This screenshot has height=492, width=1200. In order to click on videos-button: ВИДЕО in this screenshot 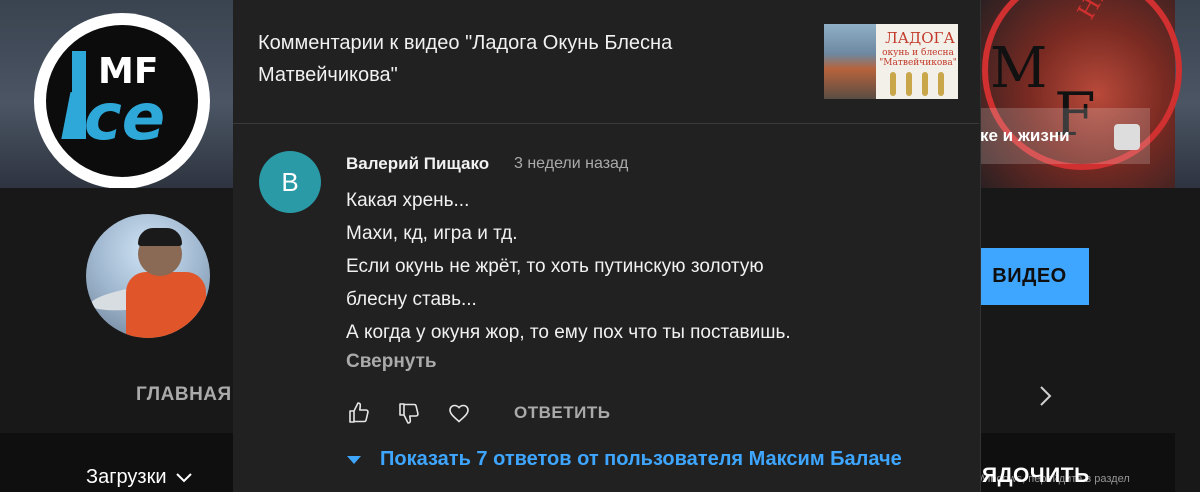, I will do `click(1029, 276)`.